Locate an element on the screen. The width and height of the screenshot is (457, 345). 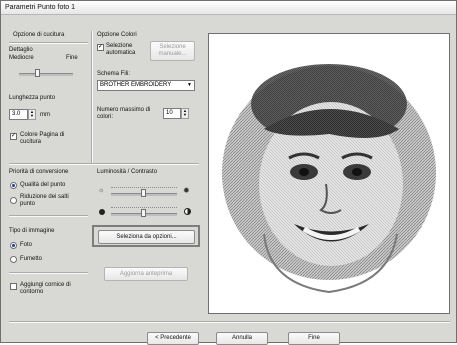
tipo-immagine-label: Tipo di immagine is located at coordinates (32, 231).